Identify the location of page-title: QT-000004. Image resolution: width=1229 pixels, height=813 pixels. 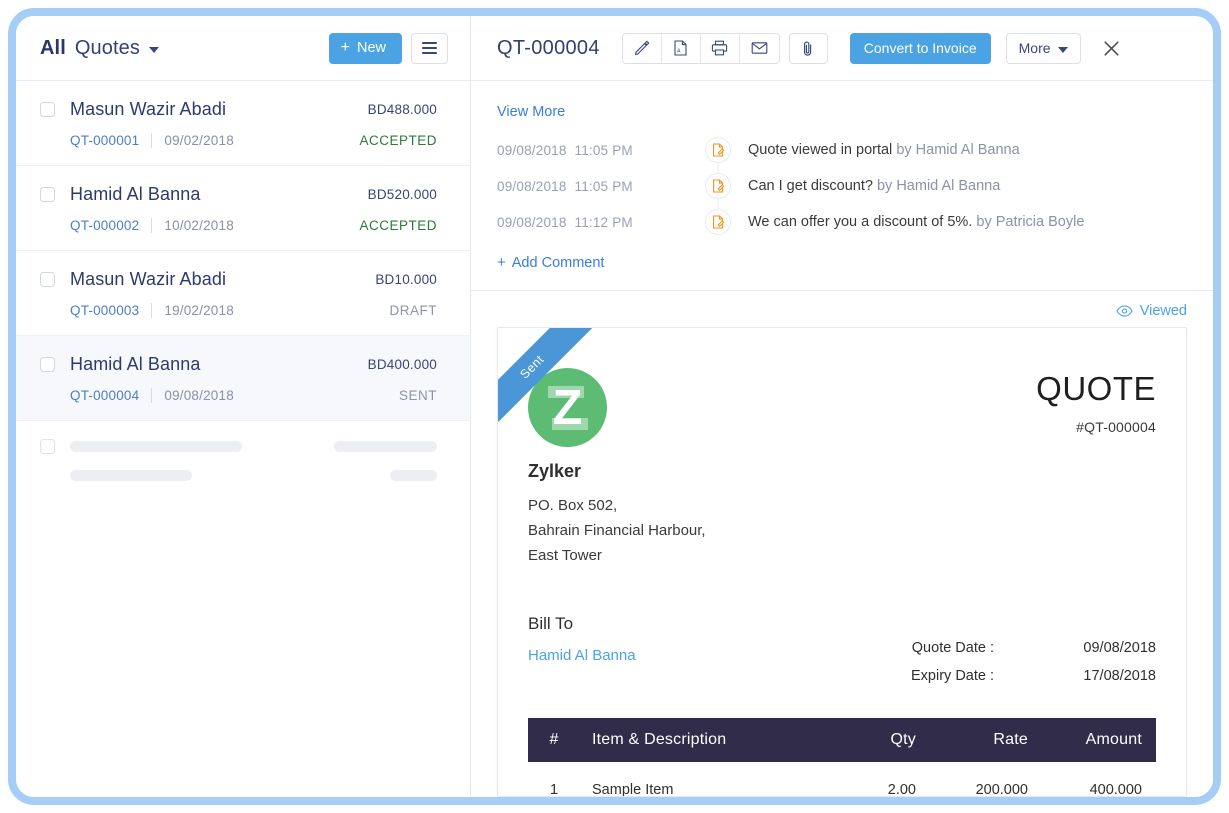
(548, 47).